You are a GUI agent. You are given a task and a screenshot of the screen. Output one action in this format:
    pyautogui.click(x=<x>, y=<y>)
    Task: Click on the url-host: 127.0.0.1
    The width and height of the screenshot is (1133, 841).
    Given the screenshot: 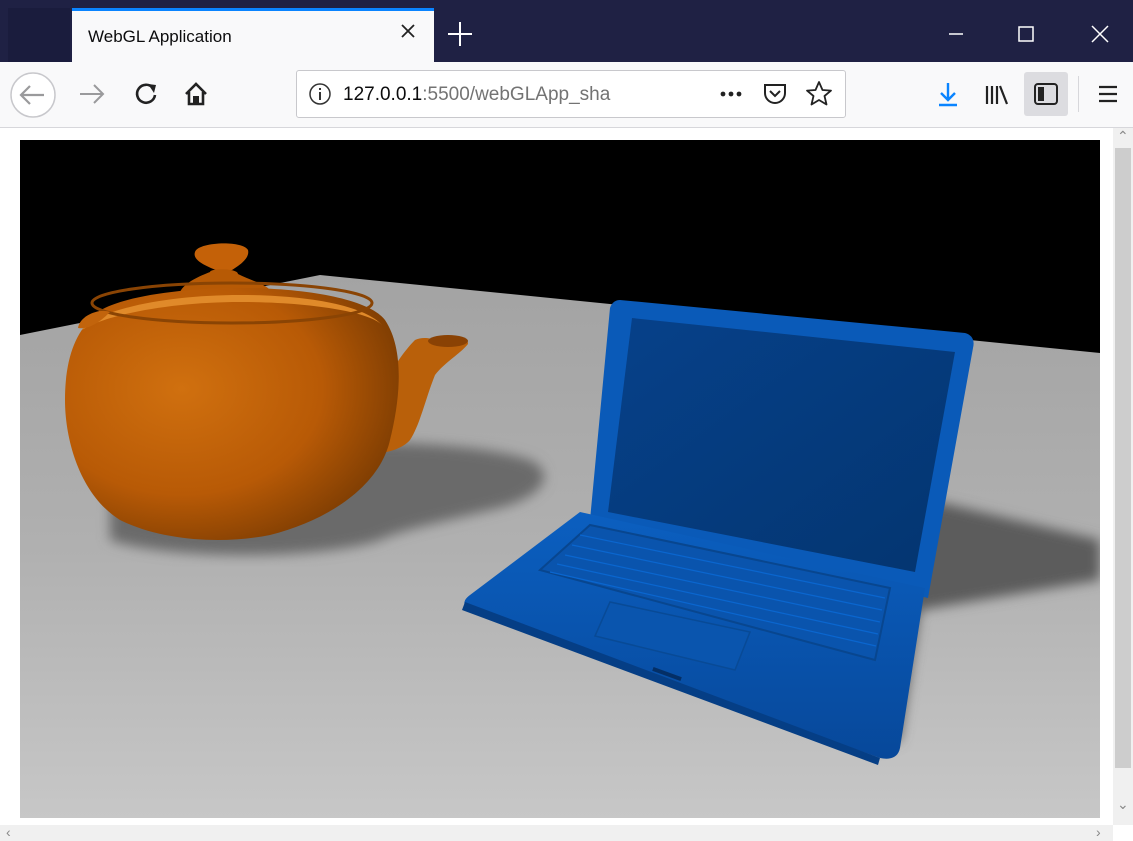 What is the action you would take?
    pyautogui.click(x=383, y=94)
    